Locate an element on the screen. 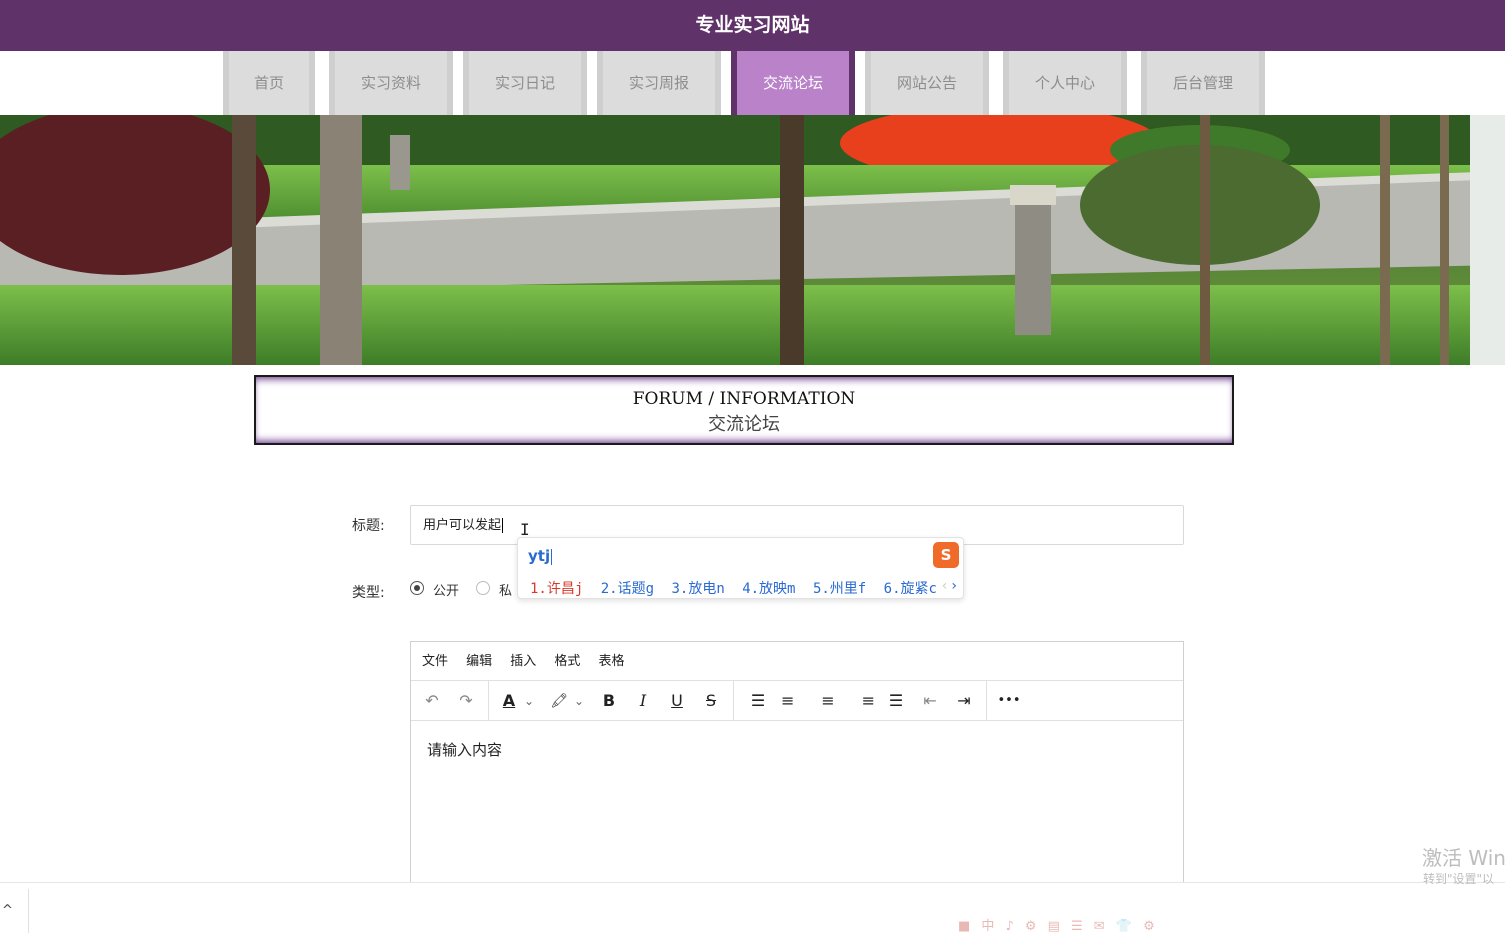 The image size is (1505, 938). ime-candidates: 1.许昌j 2.话题g 3.放电n 4.放映m 5.州里f 6.旋紧c is located at coordinates (738, 588).